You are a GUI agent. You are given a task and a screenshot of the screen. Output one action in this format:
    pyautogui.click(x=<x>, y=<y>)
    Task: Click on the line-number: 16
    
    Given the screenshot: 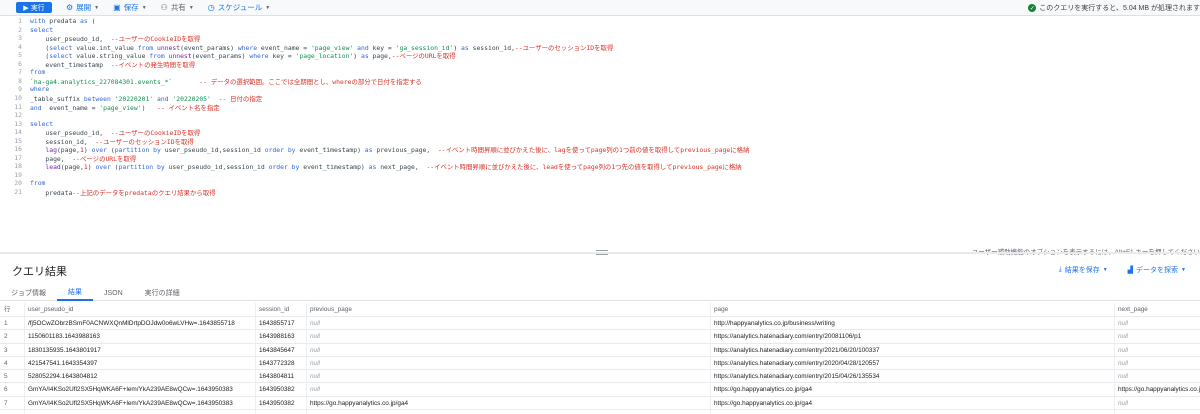 What is the action you would take?
    pyautogui.click(x=18, y=149)
    